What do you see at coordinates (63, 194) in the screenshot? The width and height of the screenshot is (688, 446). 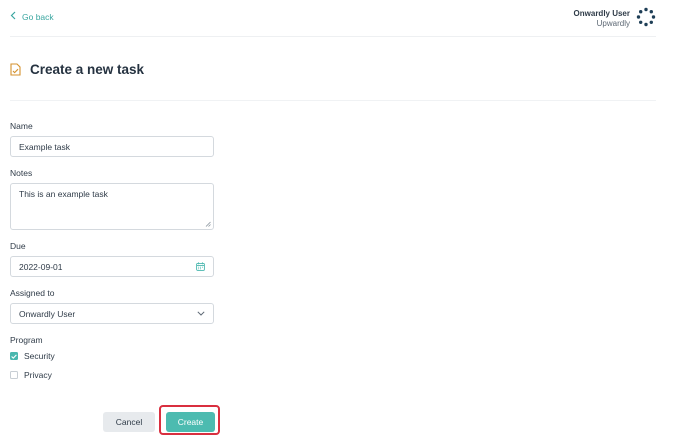 I see `notes-textarea-value: This is an example task` at bounding box center [63, 194].